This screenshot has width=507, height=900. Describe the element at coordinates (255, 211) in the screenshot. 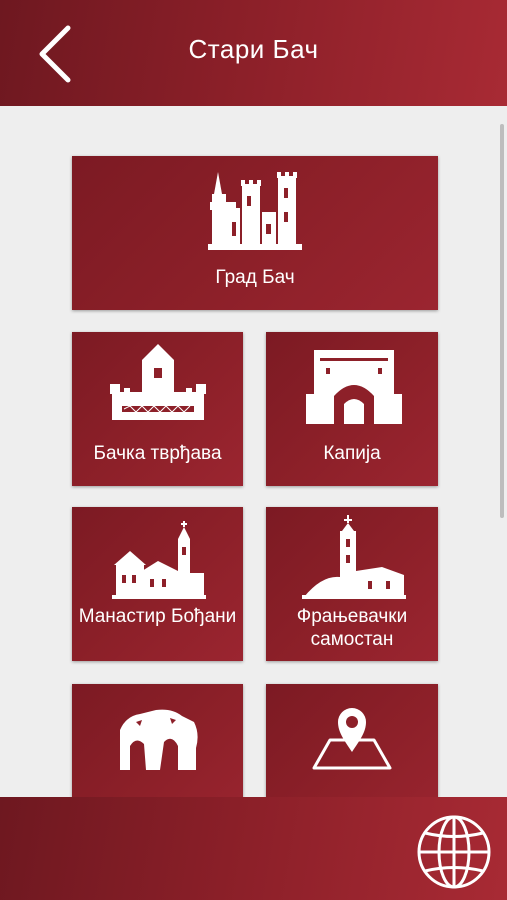

I see `castle-icon` at that location.